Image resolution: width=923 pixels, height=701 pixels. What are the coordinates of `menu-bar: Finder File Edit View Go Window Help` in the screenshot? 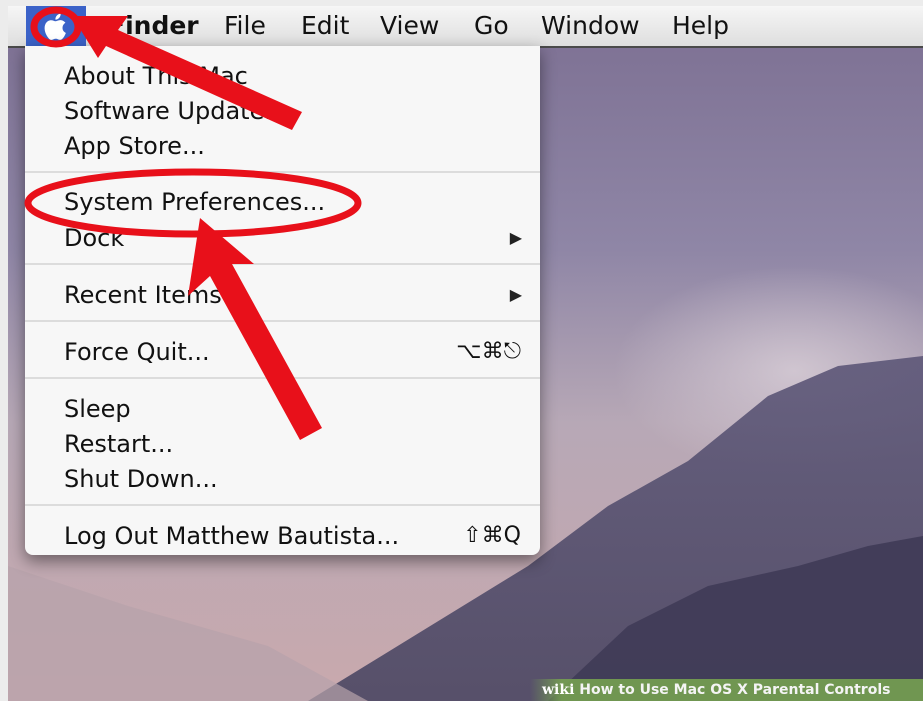 It's located at (465, 27).